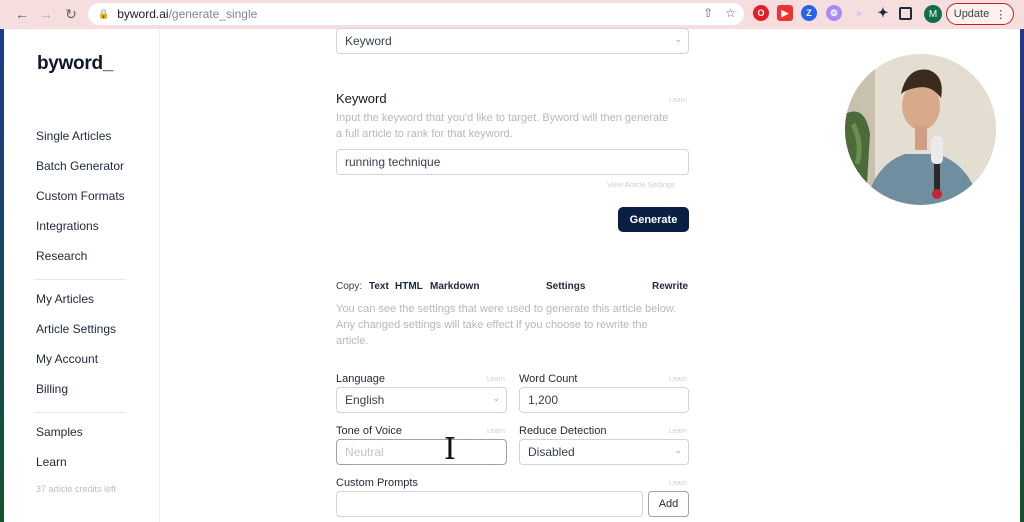  I want to click on copy-text-link: Text, so click(379, 286).